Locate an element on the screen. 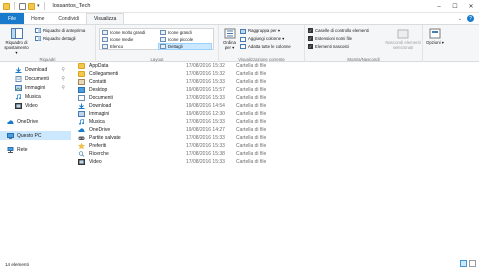 The image size is (479, 270). ribbon-tabs: File Home Condividi Visualizza ⌄ ? is located at coordinates (239, 18).